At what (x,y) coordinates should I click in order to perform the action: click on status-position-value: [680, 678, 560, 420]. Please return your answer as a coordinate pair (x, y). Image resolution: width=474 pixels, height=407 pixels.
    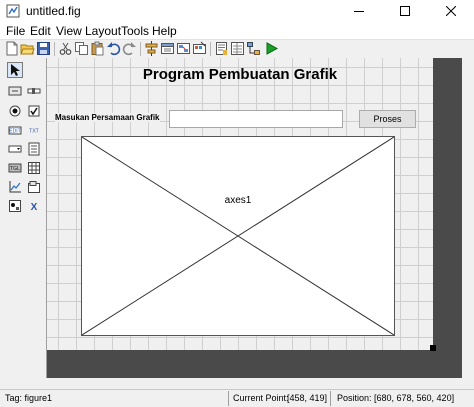
    Looking at the image, I should click on (414, 398).